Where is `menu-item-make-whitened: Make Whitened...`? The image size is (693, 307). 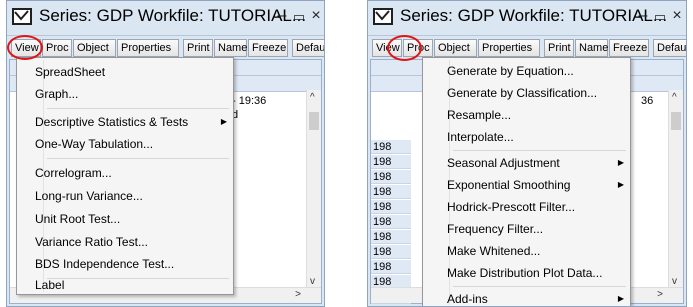
menu-item-make-whitened: Make Whitened... is located at coordinates (526, 251).